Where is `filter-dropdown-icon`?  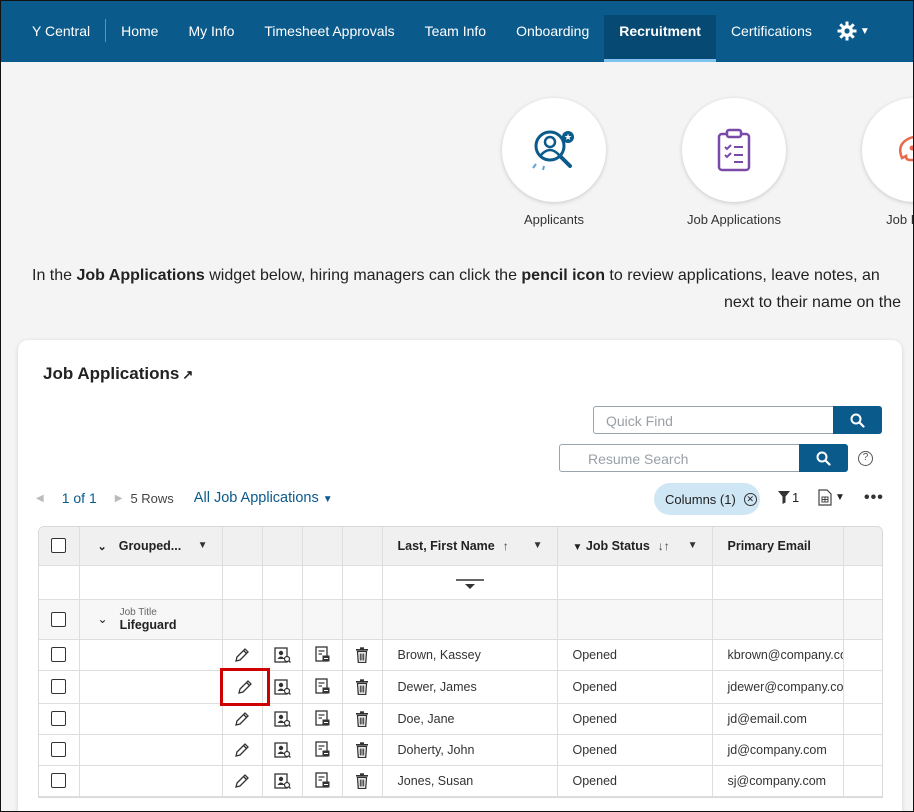
filter-dropdown-icon is located at coordinates (469, 584).